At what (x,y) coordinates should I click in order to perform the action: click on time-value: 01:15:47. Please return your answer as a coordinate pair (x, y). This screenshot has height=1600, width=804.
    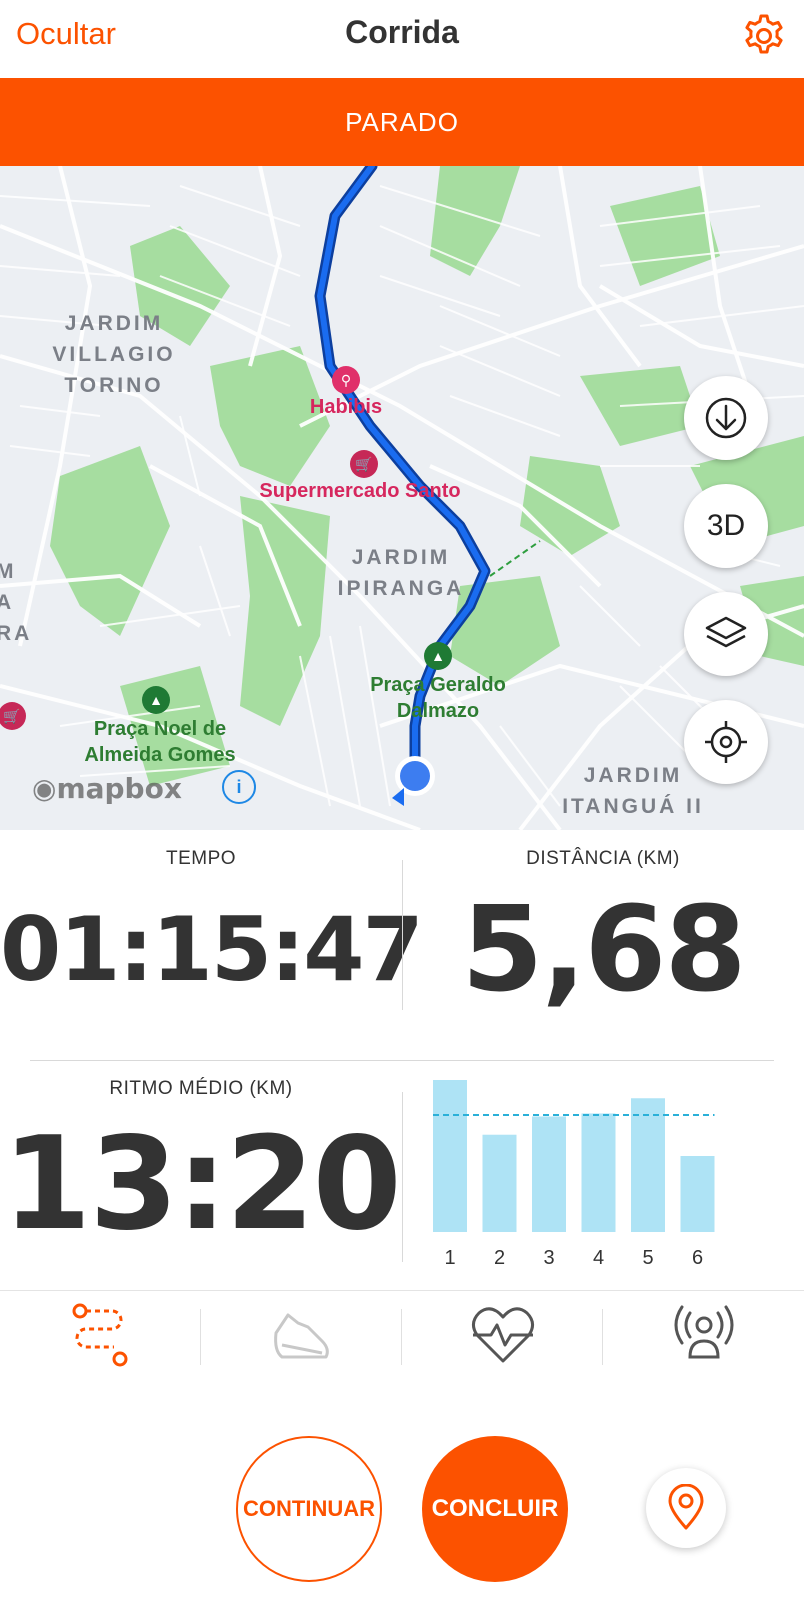
    Looking at the image, I should click on (212, 949).